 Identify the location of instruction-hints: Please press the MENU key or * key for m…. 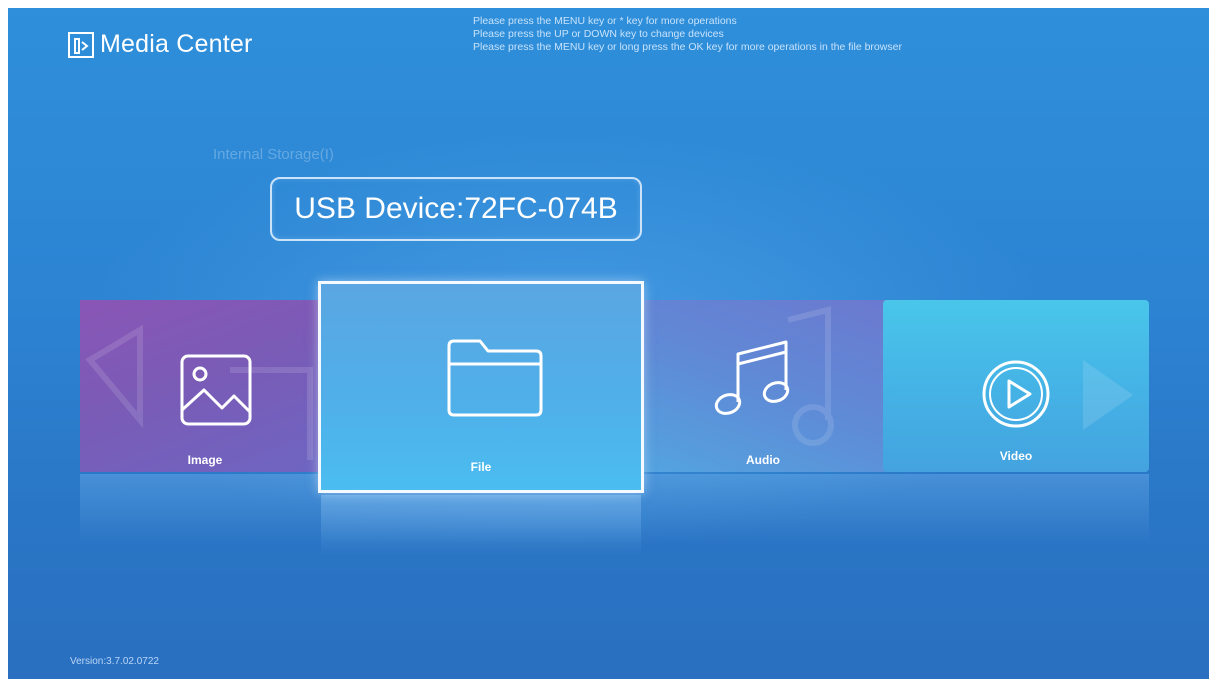
(687, 34).